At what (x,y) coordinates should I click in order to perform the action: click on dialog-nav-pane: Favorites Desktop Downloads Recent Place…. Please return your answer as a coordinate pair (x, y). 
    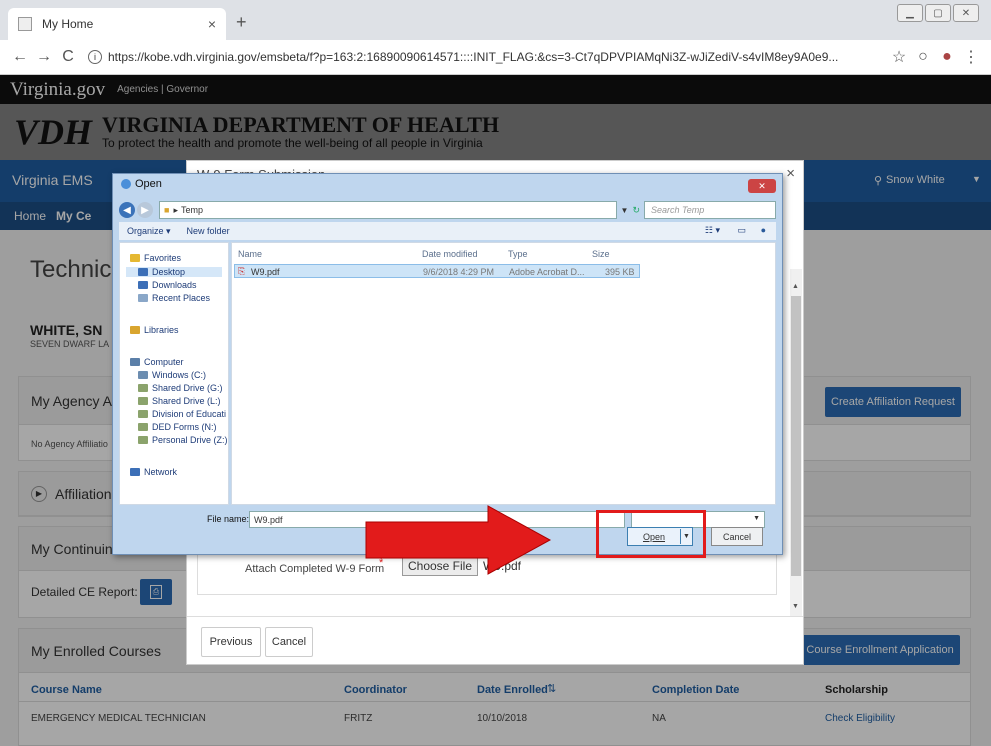
    Looking at the image, I should click on (174, 373).